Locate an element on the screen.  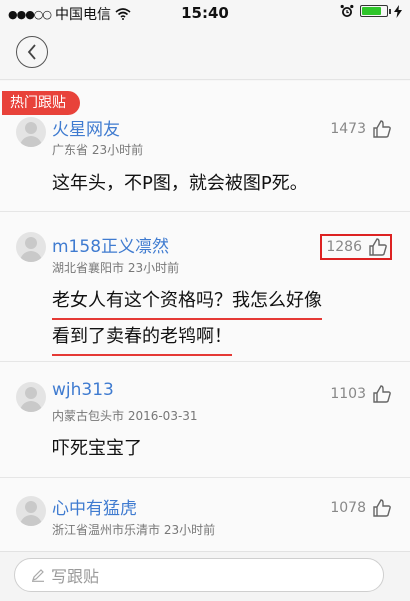
reply-input: 写跟贴 is located at coordinates (199, 575).